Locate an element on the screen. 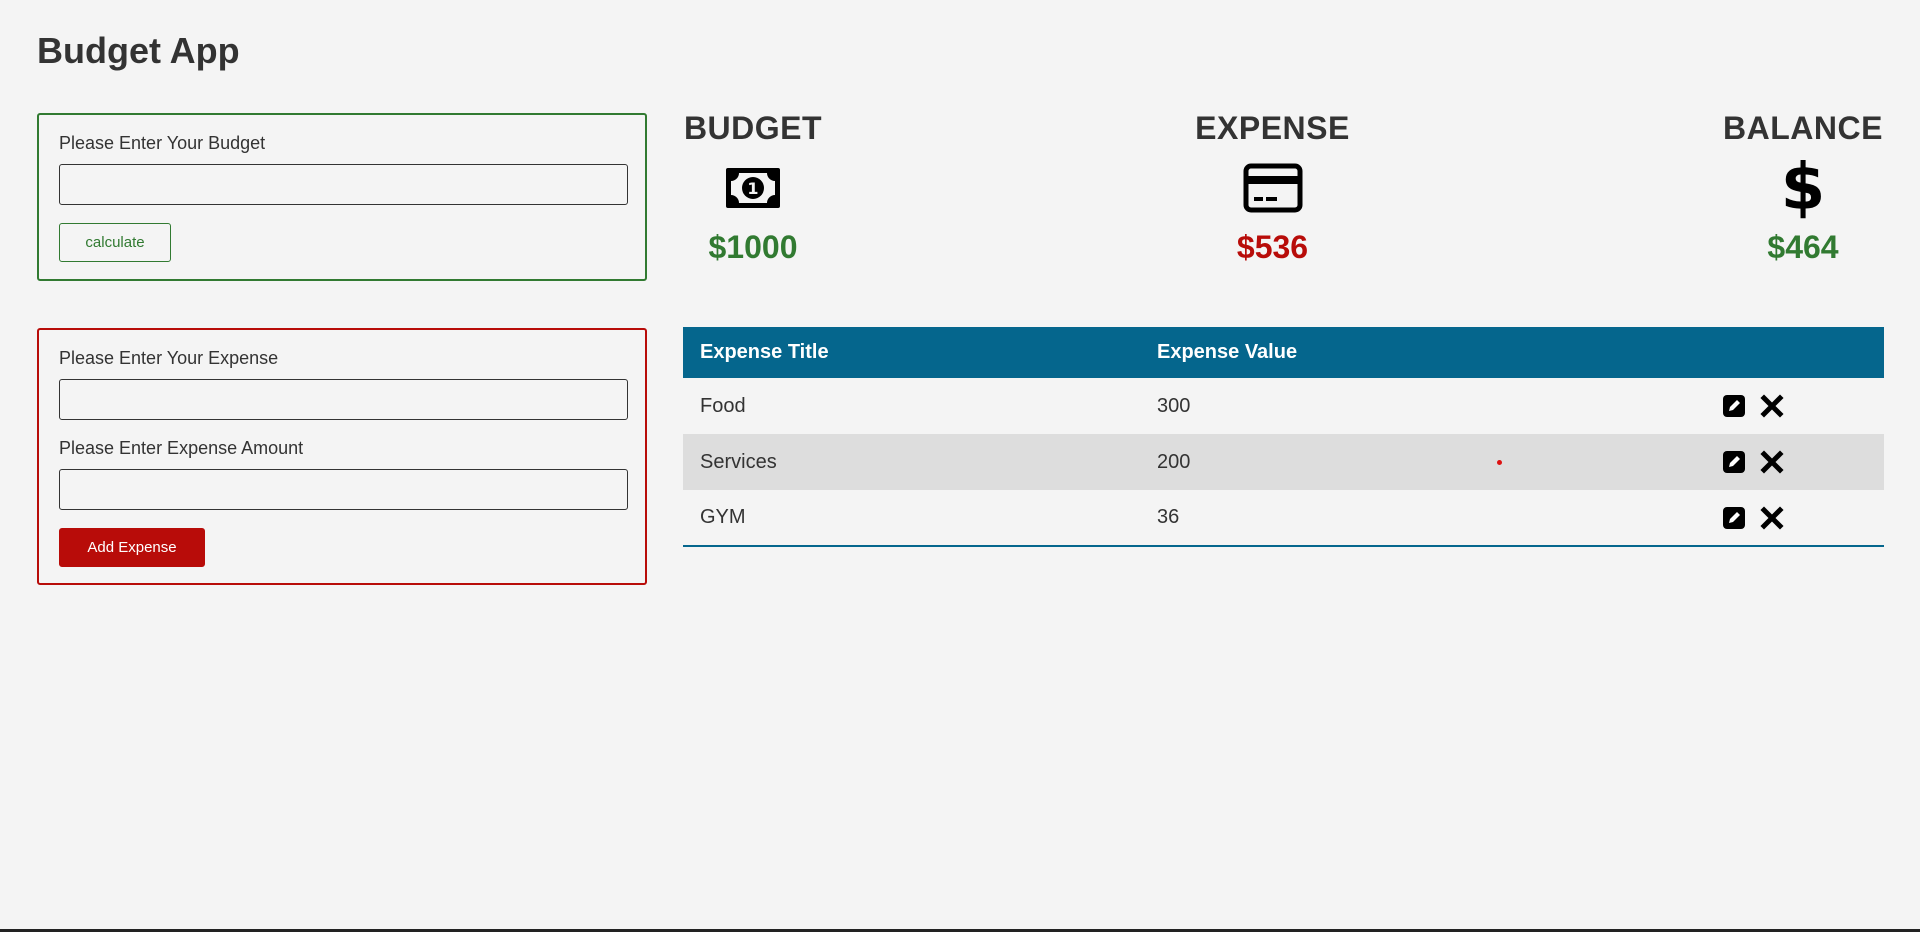 The width and height of the screenshot is (1920, 932). row-title: Food is located at coordinates (723, 405).